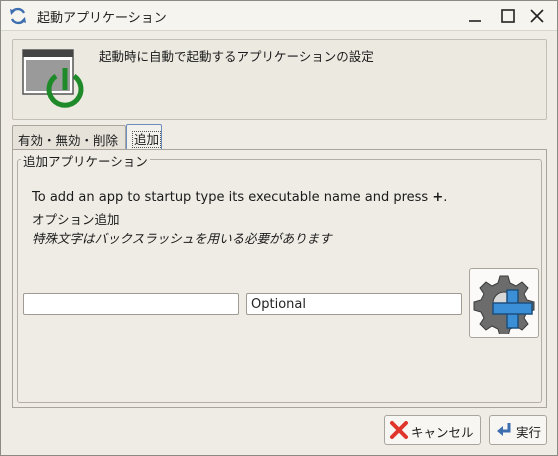  I want to click on tab-enable-disable-delete: 有効・無効・削除, so click(69, 137).